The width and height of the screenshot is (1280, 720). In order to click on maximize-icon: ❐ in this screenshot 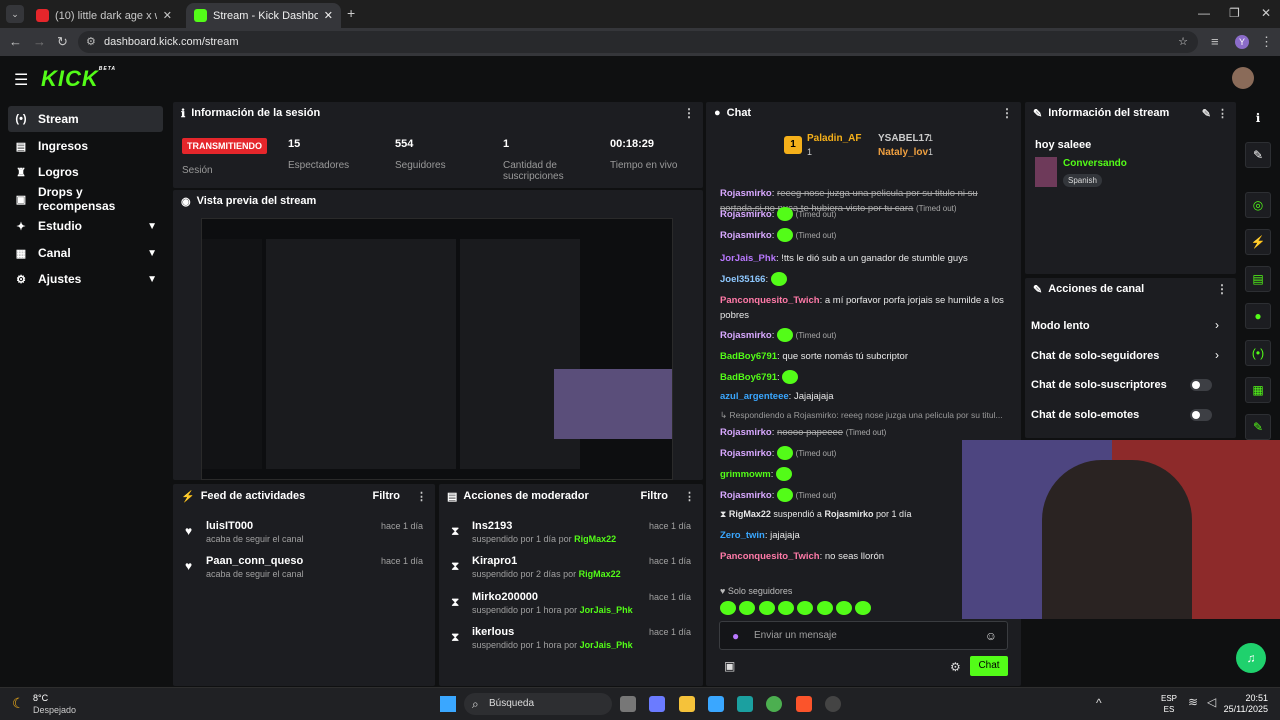, I will do `click(1234, 13)`.